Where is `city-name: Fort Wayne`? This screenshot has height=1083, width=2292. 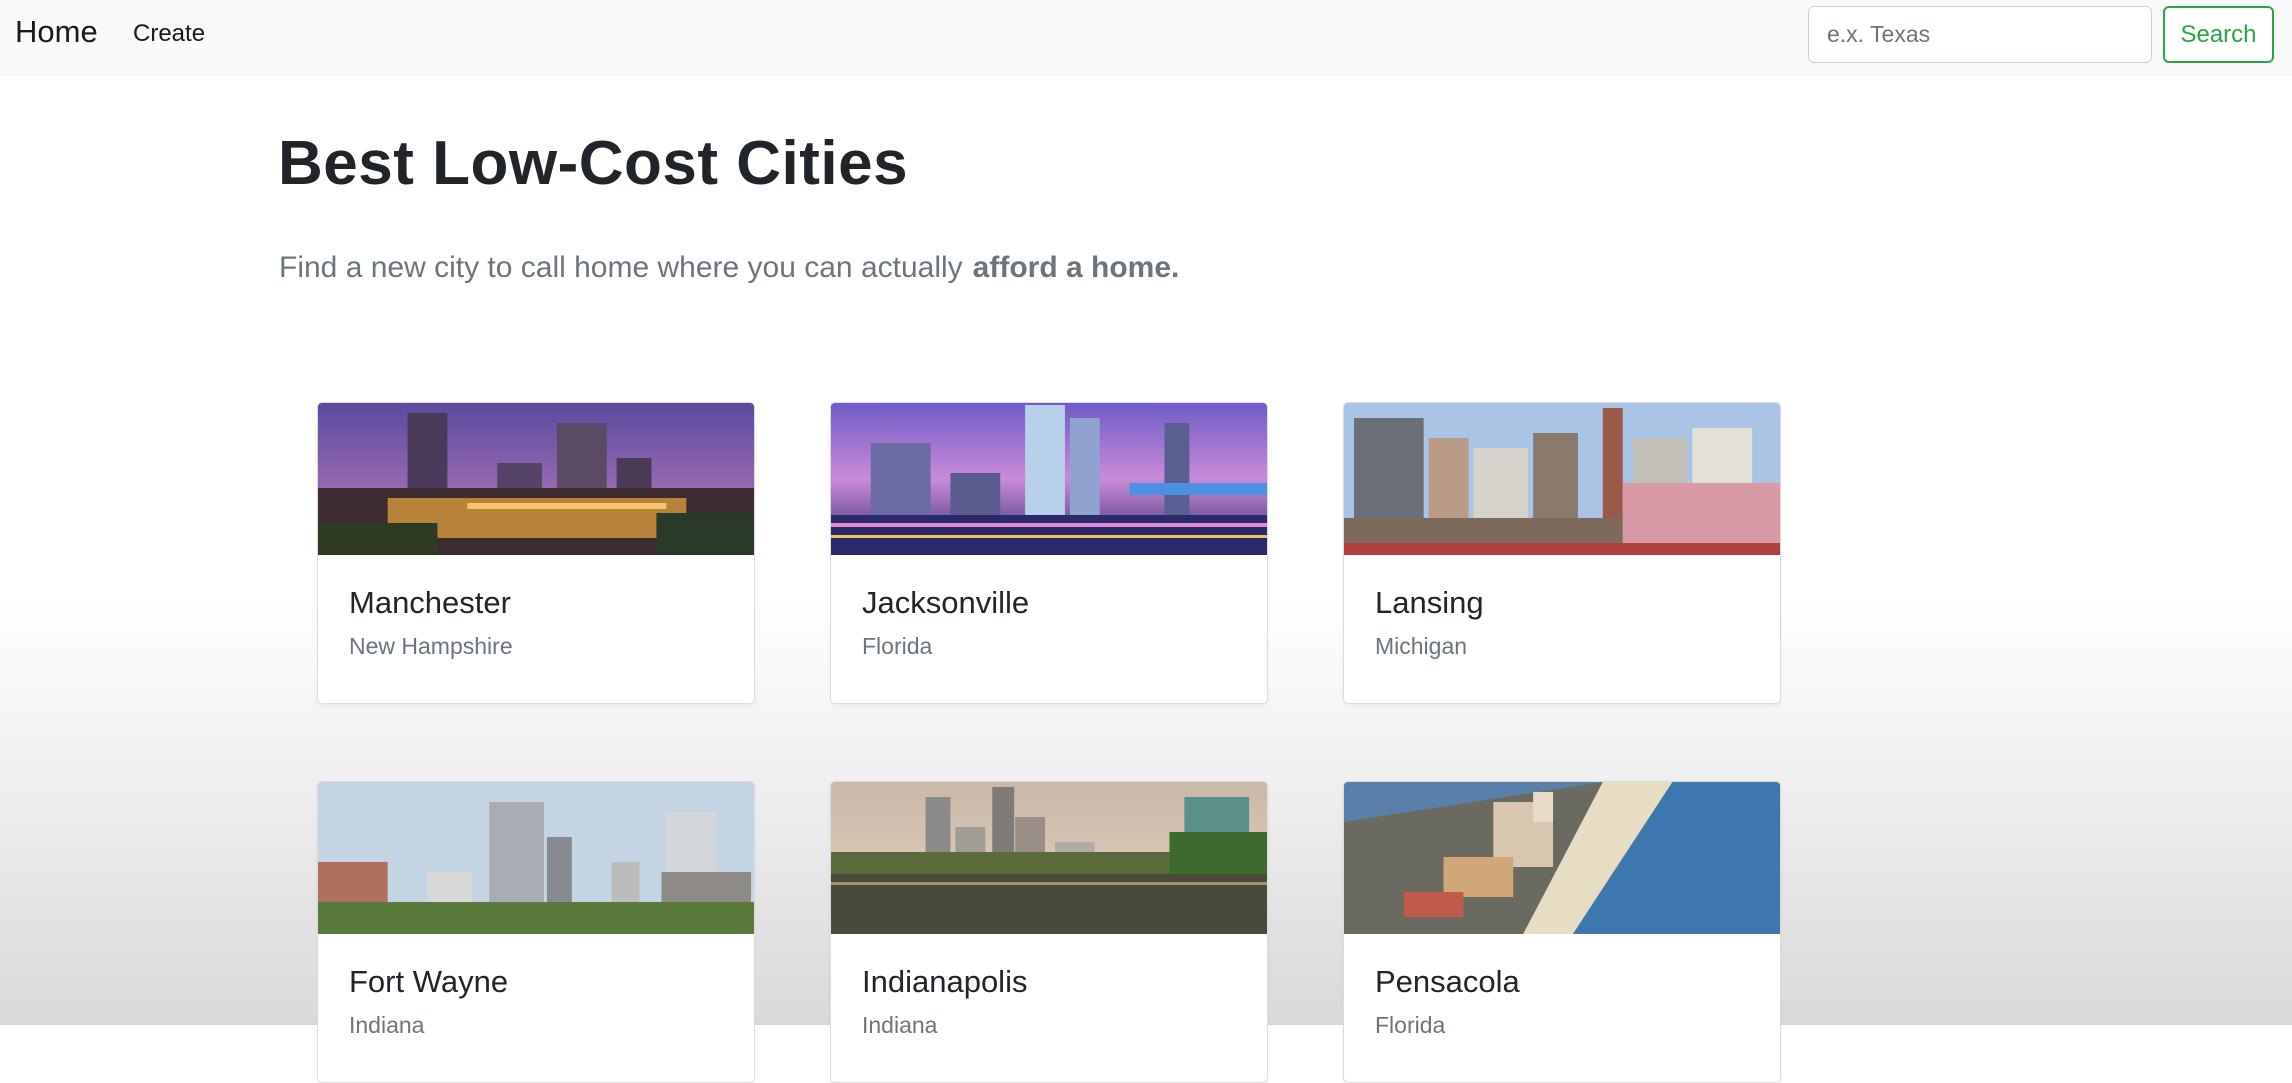
city-name: Fort Wayne is located at coordinates (429, 981).